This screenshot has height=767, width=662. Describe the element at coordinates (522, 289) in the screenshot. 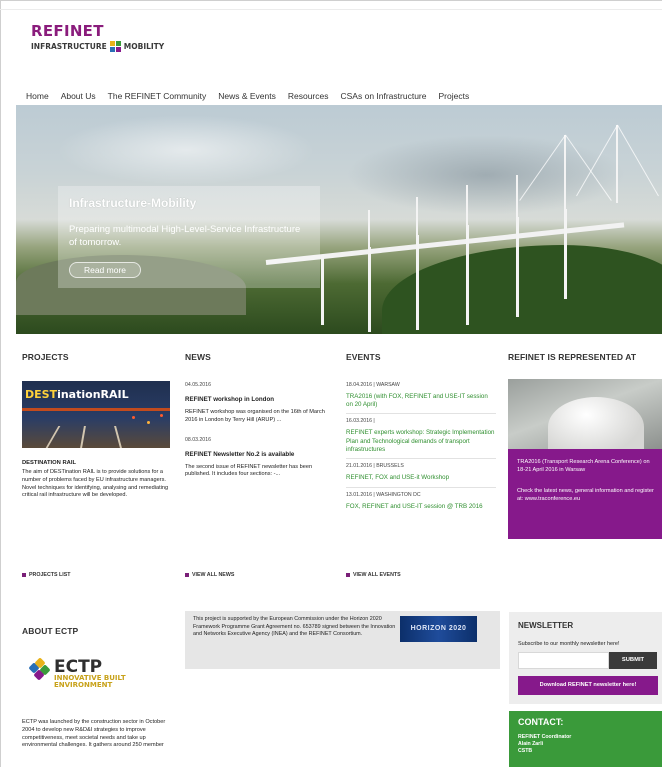

I see `hero-hill` at that location.